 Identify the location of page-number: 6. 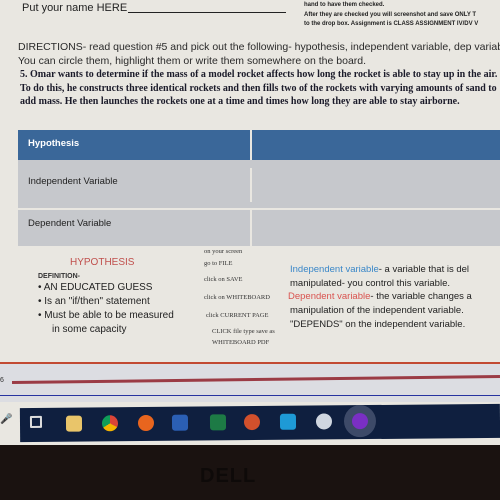
(2, 380).